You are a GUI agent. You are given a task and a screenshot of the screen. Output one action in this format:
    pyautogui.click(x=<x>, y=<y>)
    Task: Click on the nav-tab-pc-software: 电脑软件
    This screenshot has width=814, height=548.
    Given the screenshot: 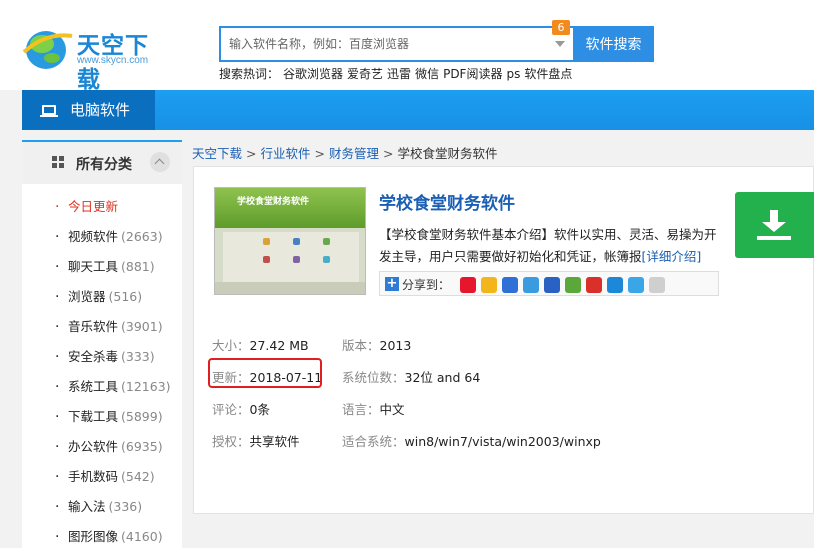 What is the action you would take?
    pyautogui.click(x=88, y=110)
    